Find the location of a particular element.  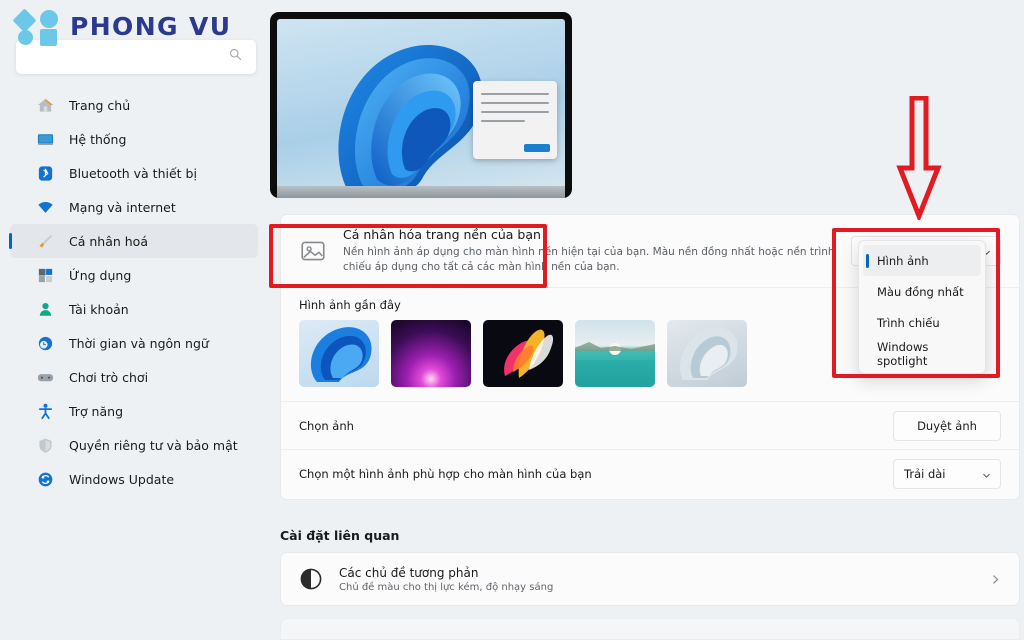

monitor-frame is located at coordinates (421, 105).